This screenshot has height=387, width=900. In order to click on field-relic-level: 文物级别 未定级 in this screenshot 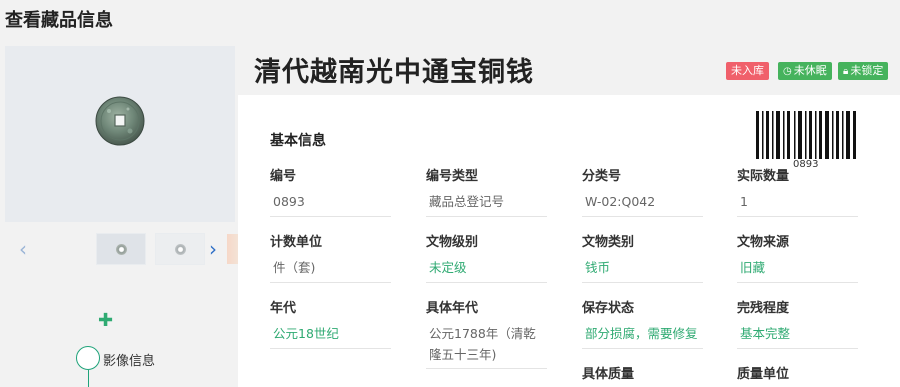, I will do `click(486, 257)`.